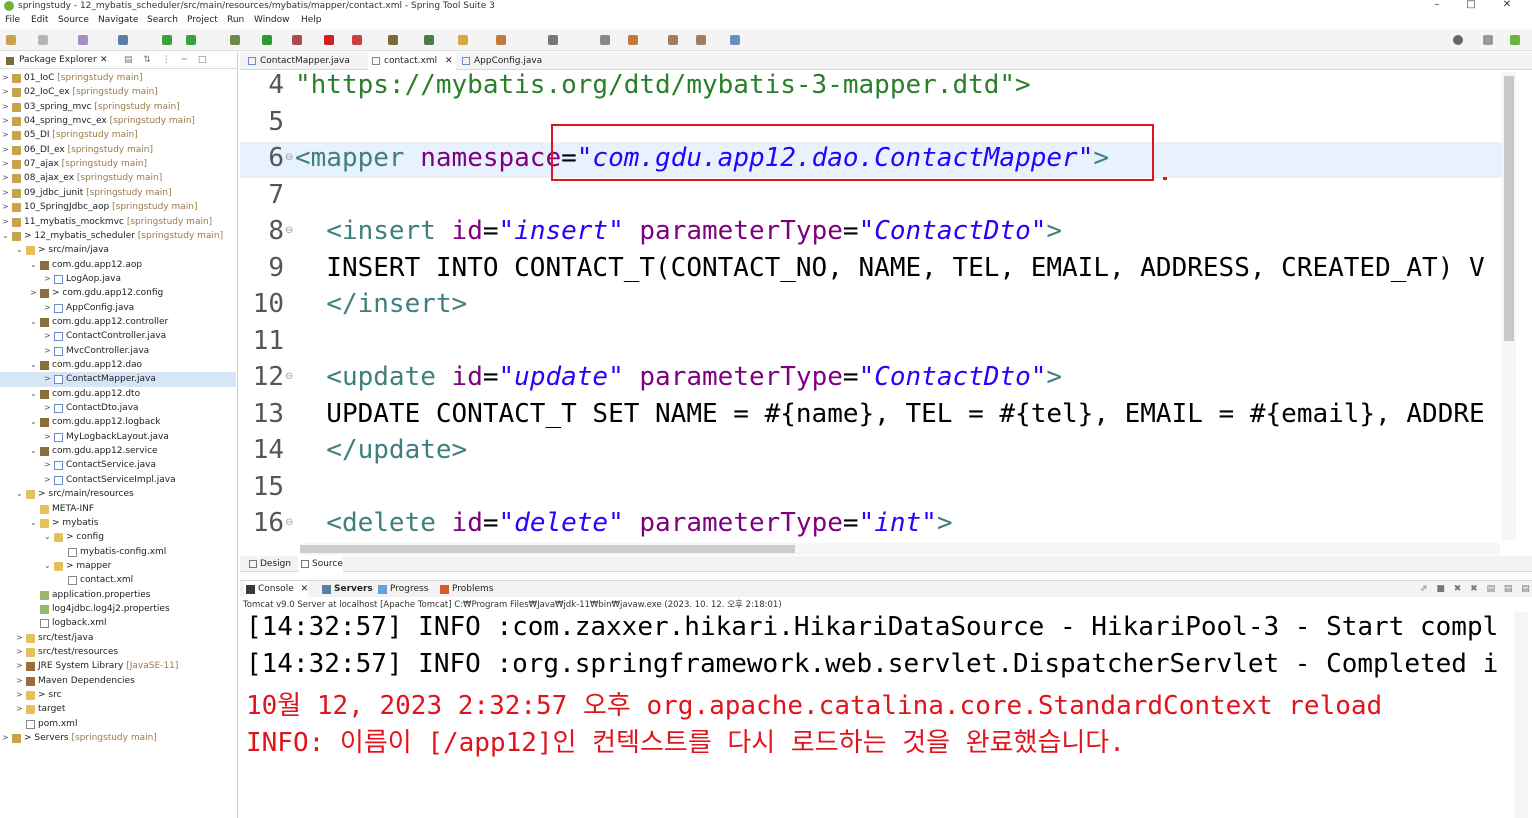 Image resolution: width=1532 pixels, height=818 pixels. Describe the element at coordinates (118, 609) in the screenshot. I see `tree-item: log4jdbc.log4j2.properties` at that location.